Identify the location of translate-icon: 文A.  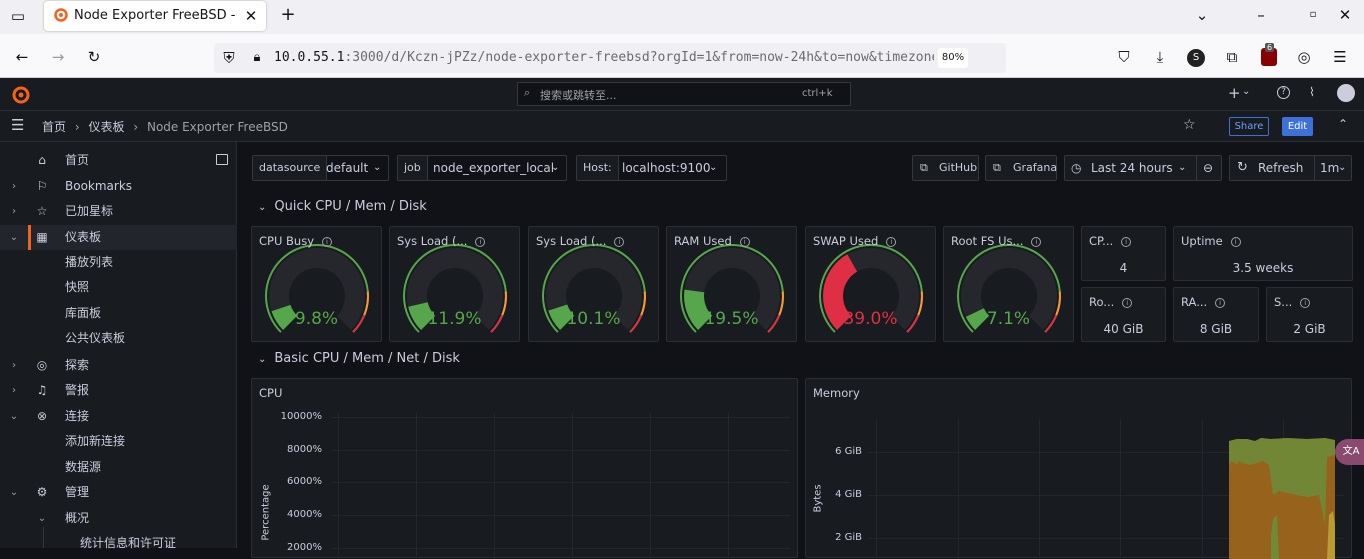
(1349, 452).